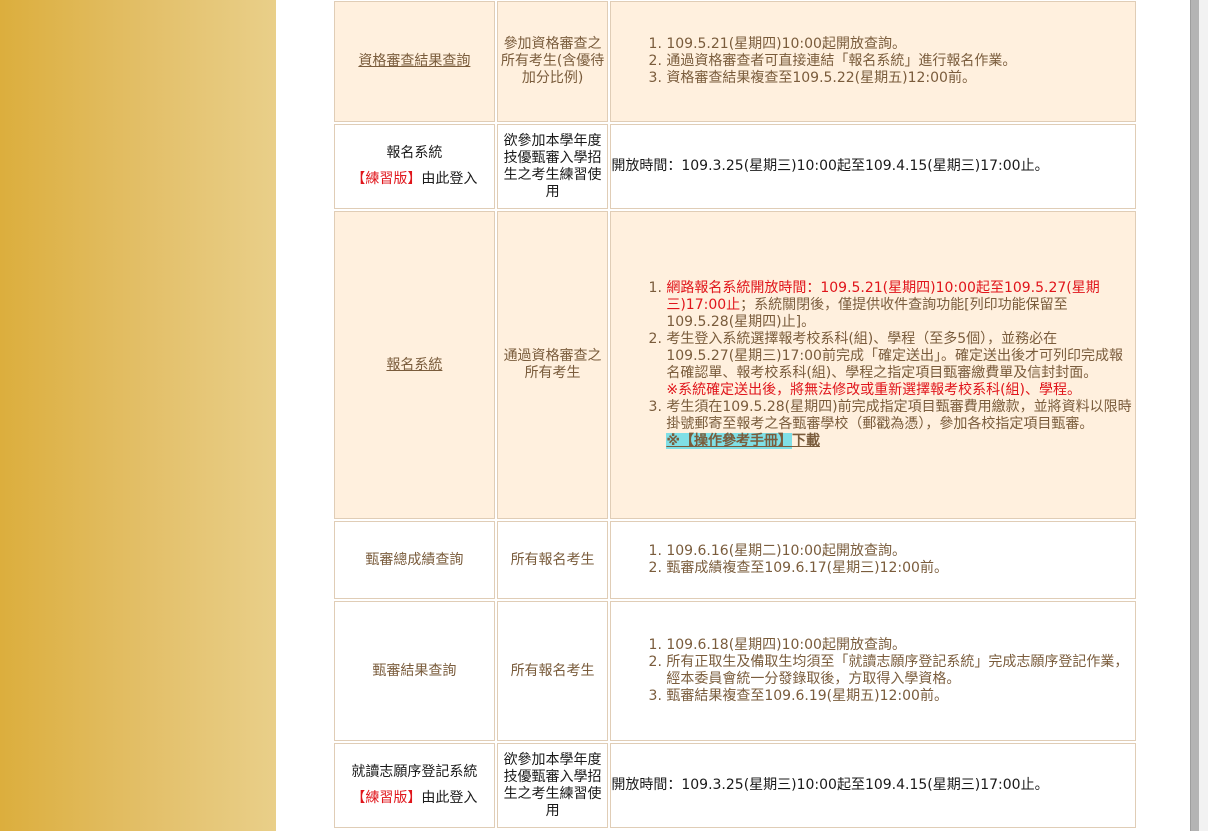 The height and width of the screenshot is (831, 1208). I want to click on list-item: 通過資格審查者可直接連結「報名系統」進行報名作業。, so click(900, 61).